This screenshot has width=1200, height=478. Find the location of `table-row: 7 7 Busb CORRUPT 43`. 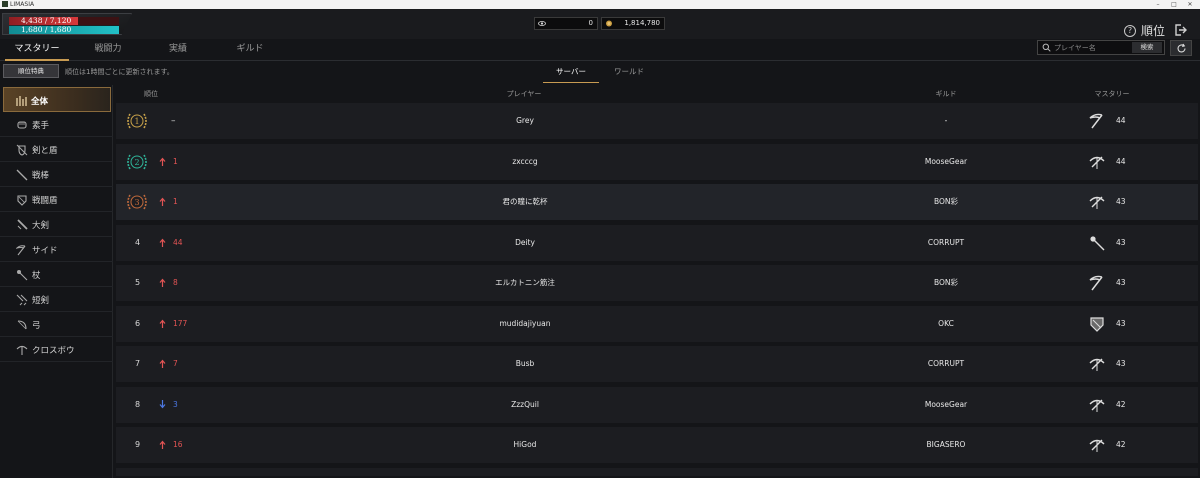

table-row: 7 7 Busb CORRUPT 43 is located at coordinates (657, 364).